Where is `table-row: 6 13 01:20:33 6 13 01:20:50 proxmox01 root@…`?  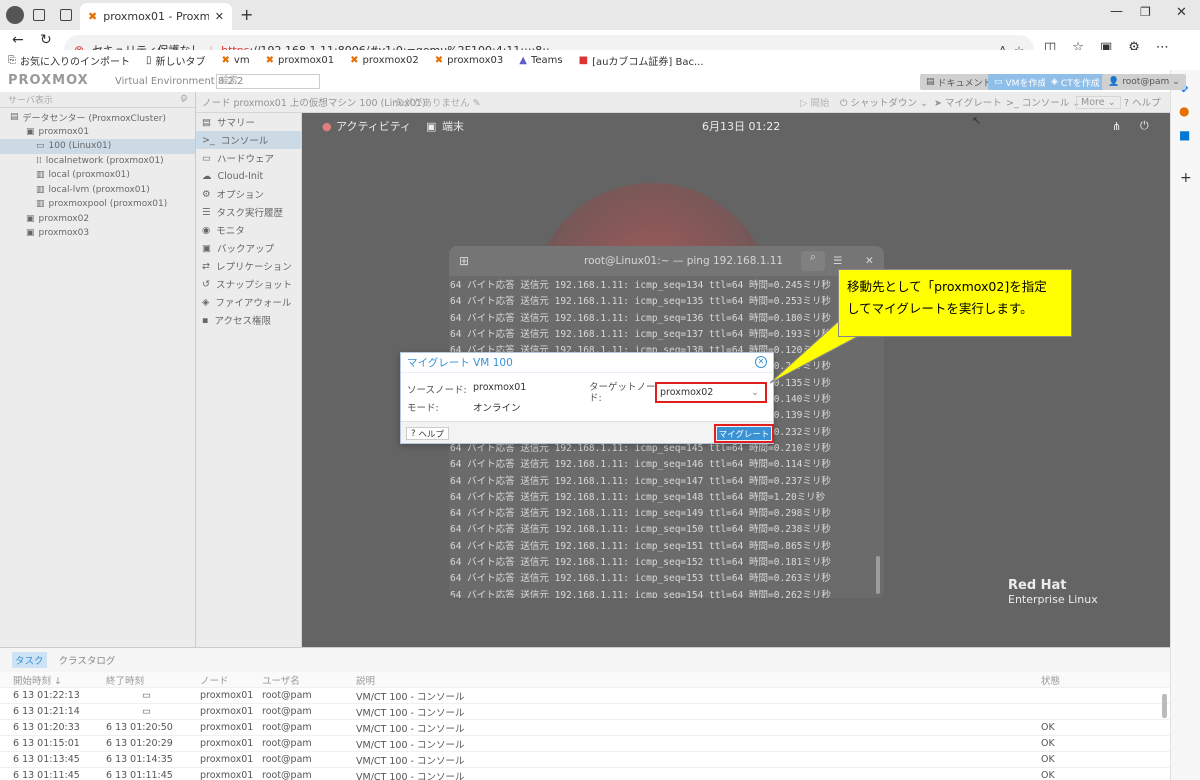
table-row: 6 13 01:20:33 6 13 01:20:50 proxmox01 root@… is located at coordinates (585, 728).